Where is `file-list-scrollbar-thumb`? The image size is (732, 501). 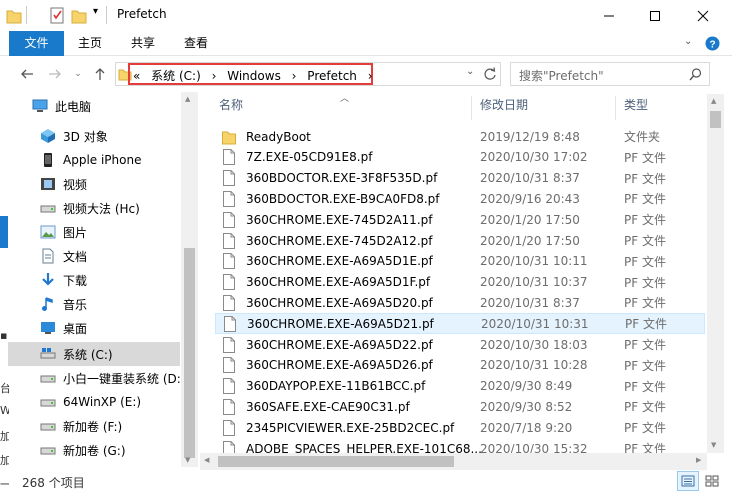 file-list-scrollbar-thumb is located at coordinates (715, 119).